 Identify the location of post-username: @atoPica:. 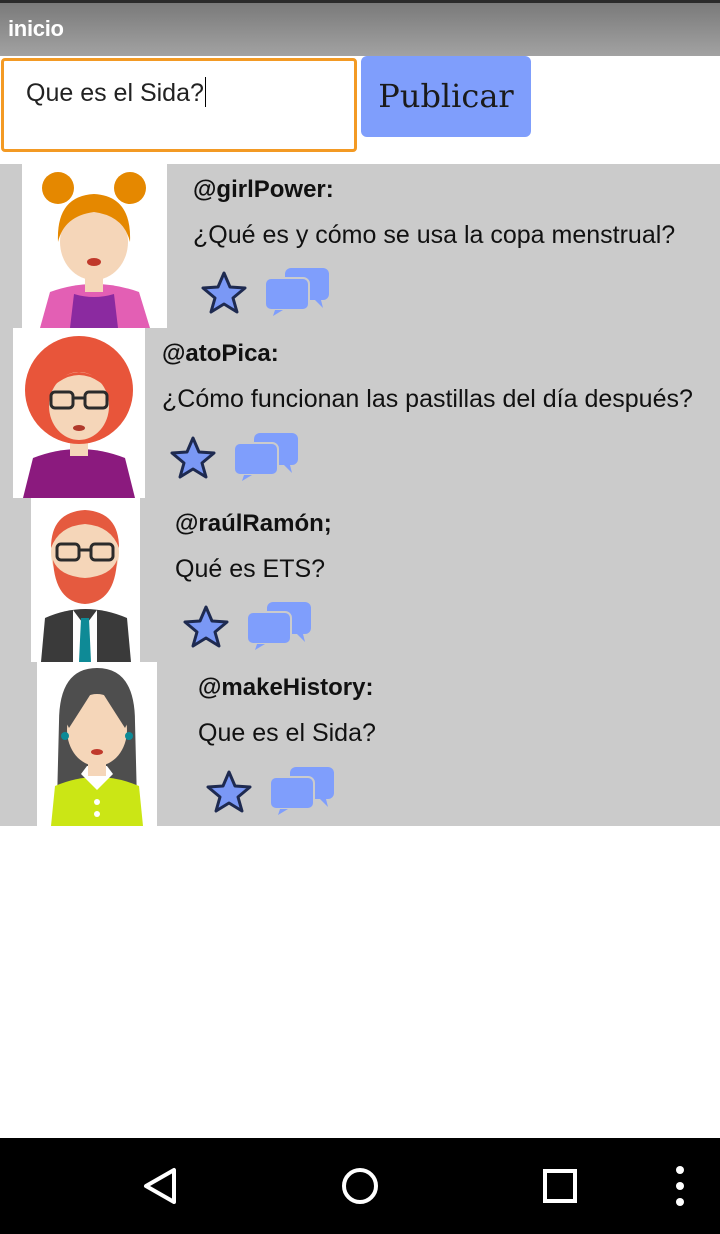
(220, 353).